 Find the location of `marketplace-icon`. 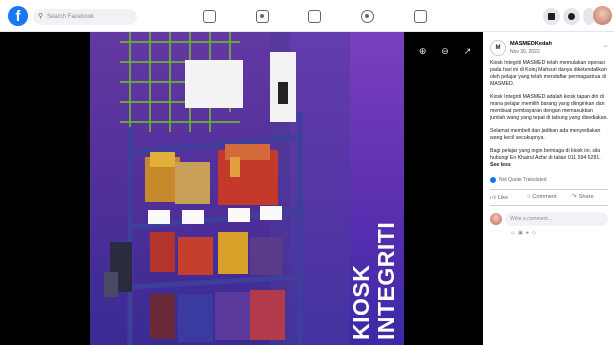

marketplace-icon is located at coordinates (314, 16).